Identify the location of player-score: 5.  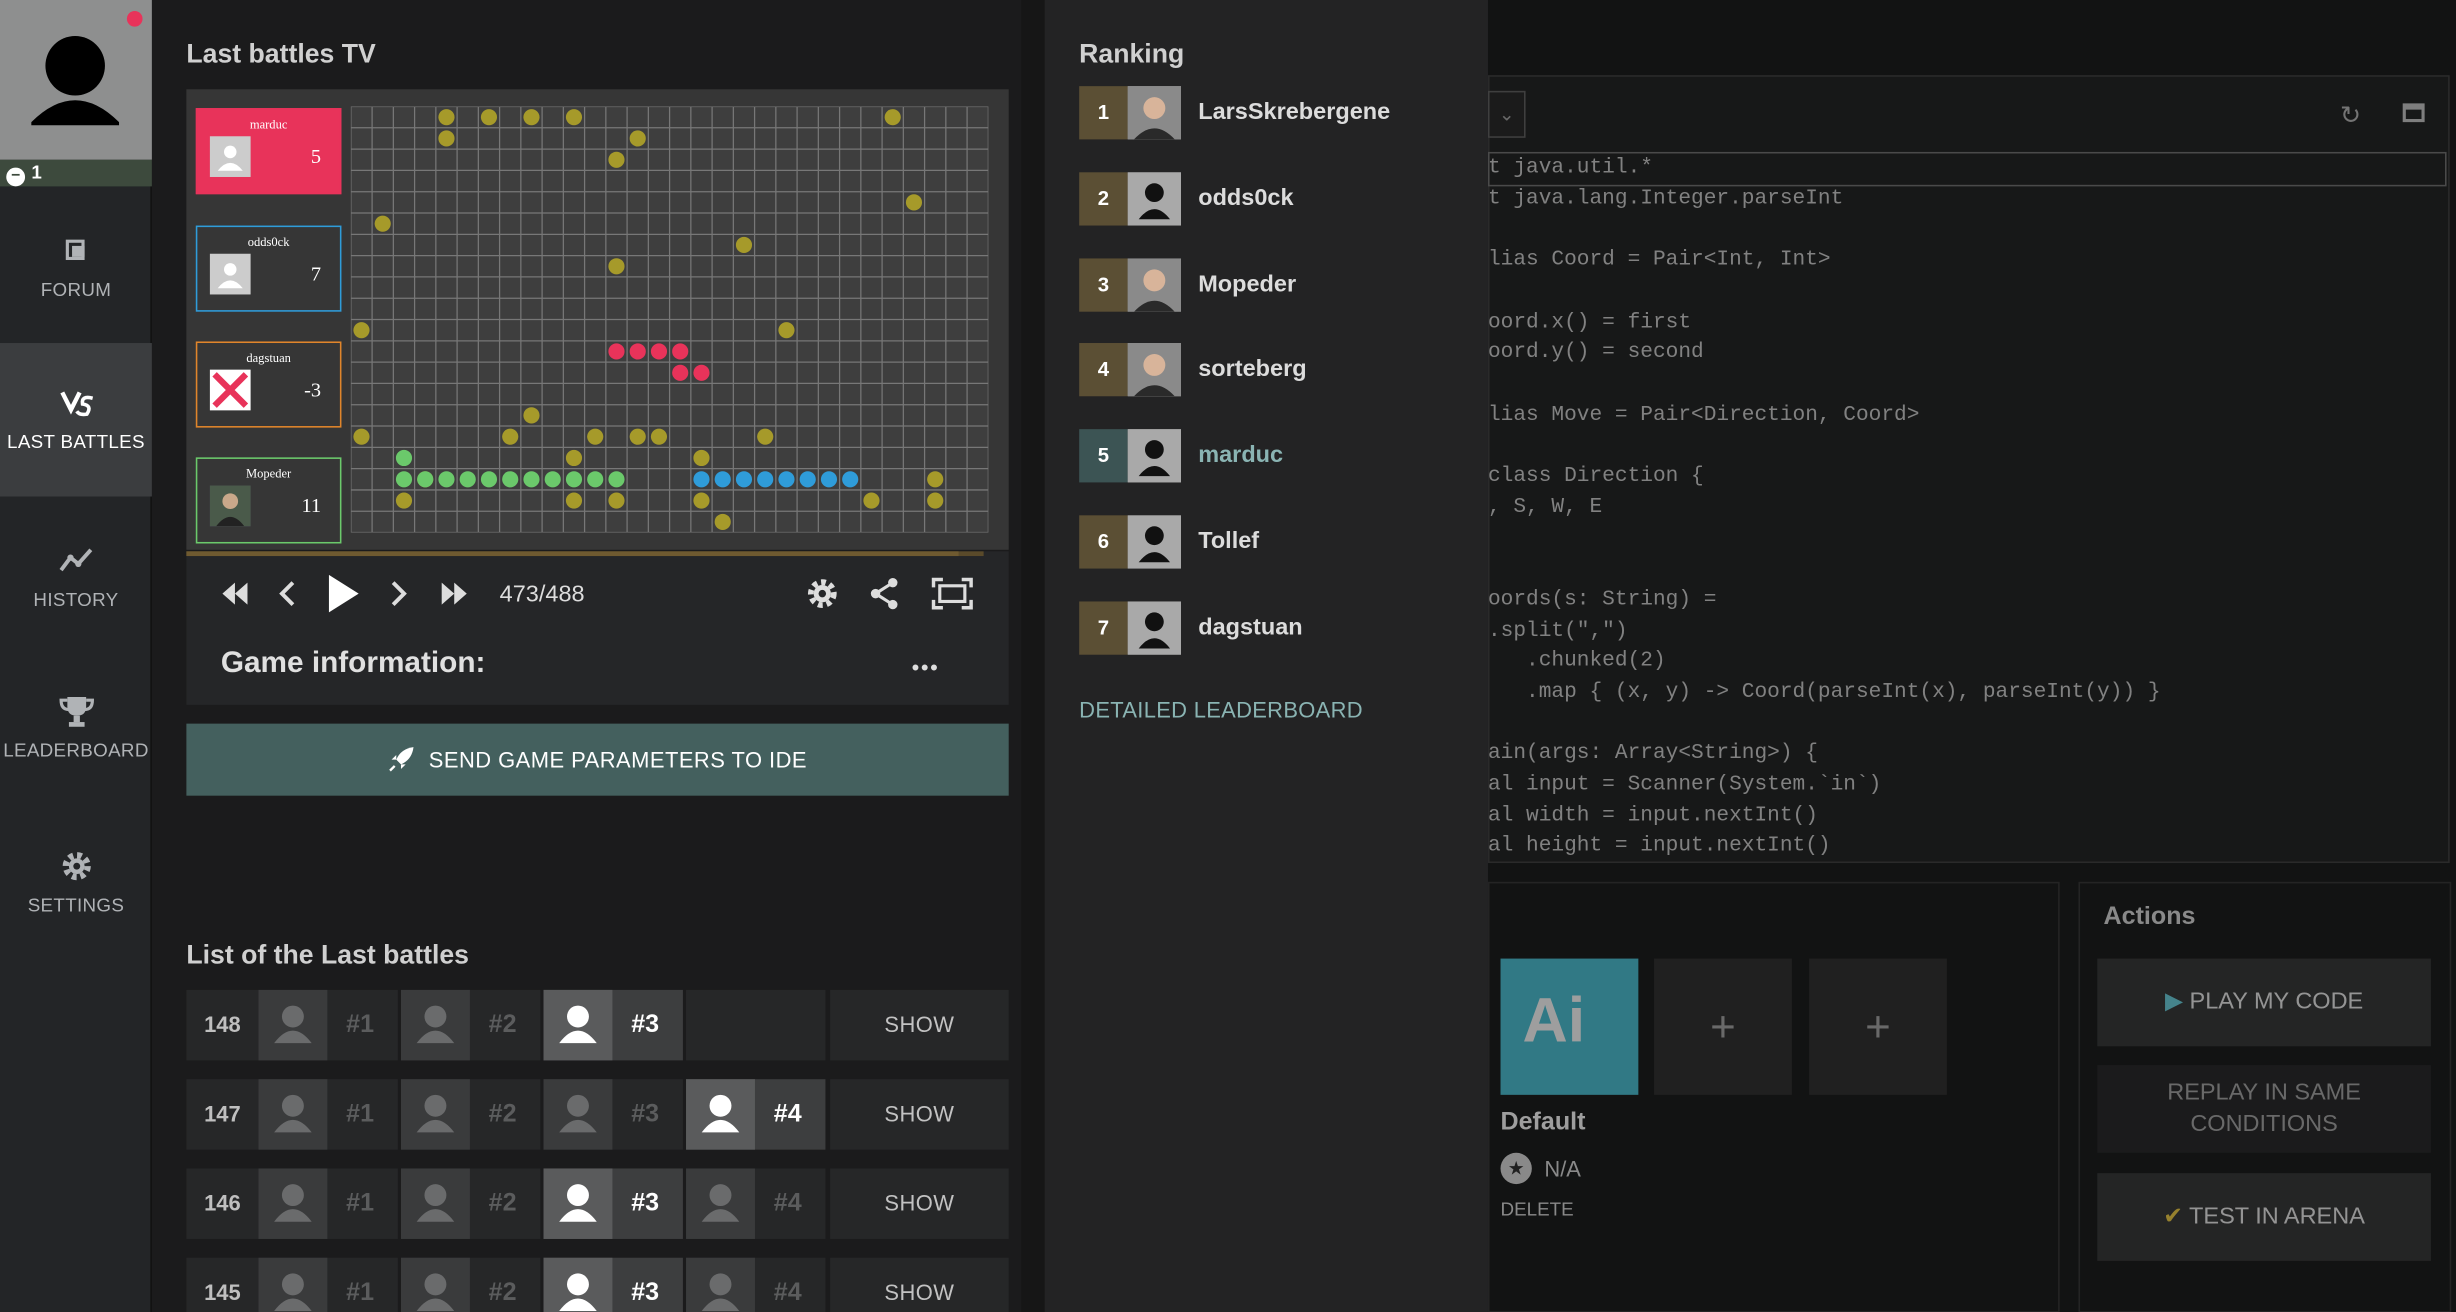
(316, 156).